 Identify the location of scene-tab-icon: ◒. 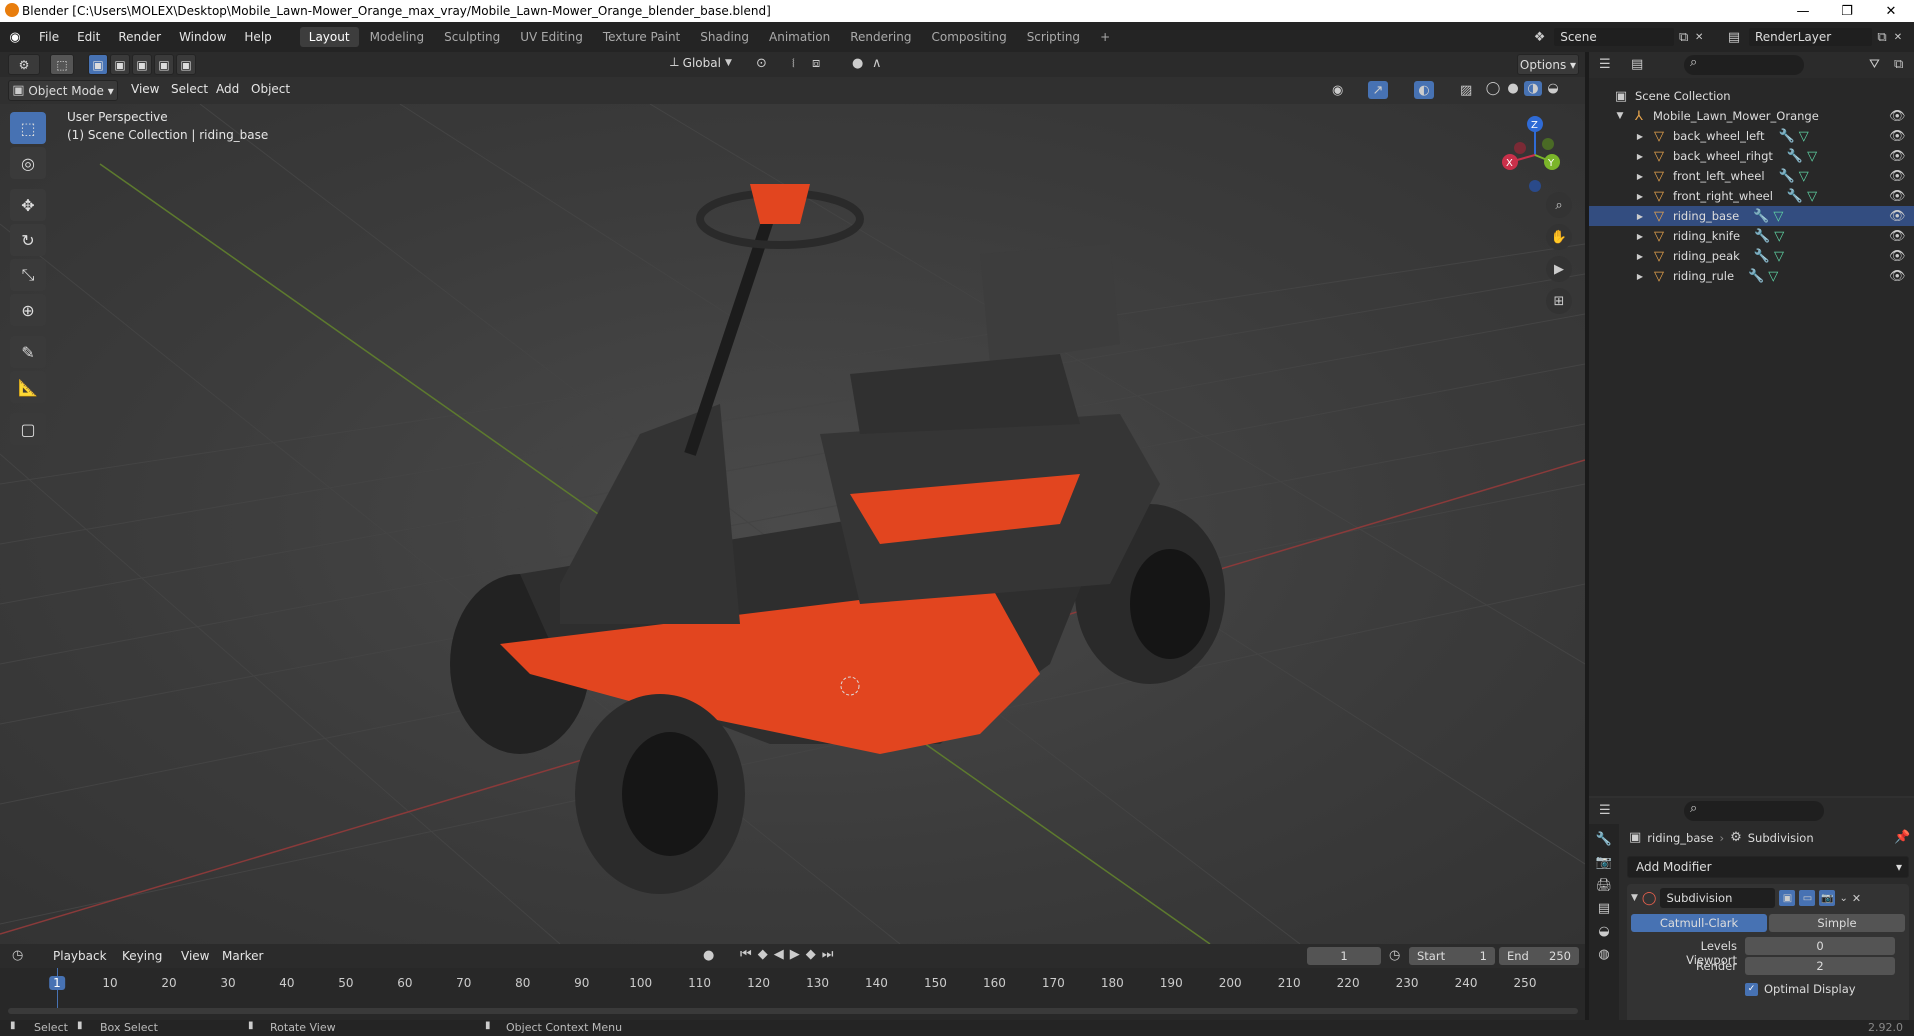
(1603, 931).